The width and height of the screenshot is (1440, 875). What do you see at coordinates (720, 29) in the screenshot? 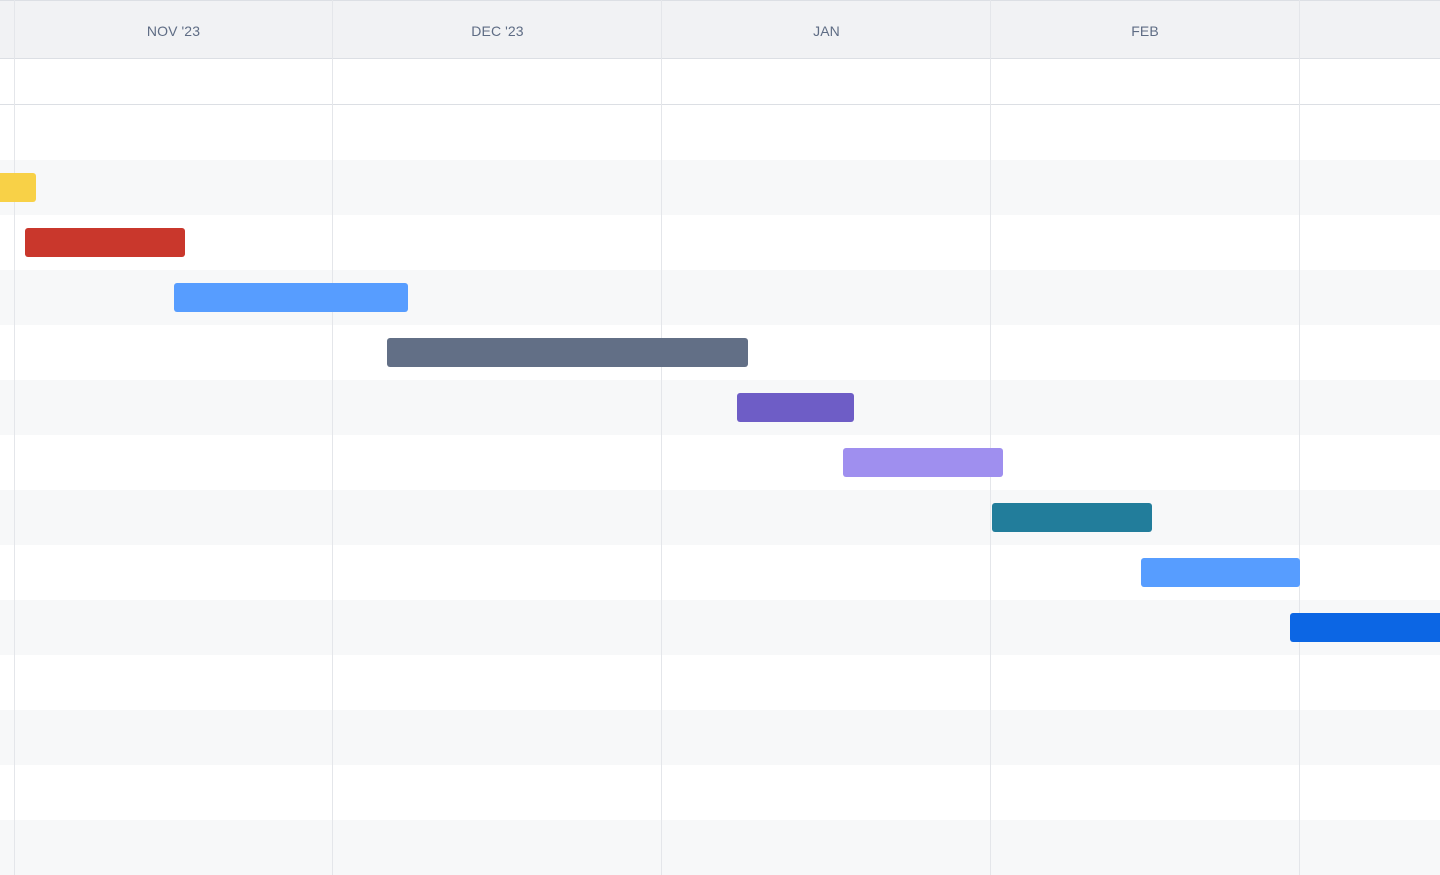
I see `timeline-header: NOV '23 DEC '23 JAN FEB` at bounding box center [720, 29].